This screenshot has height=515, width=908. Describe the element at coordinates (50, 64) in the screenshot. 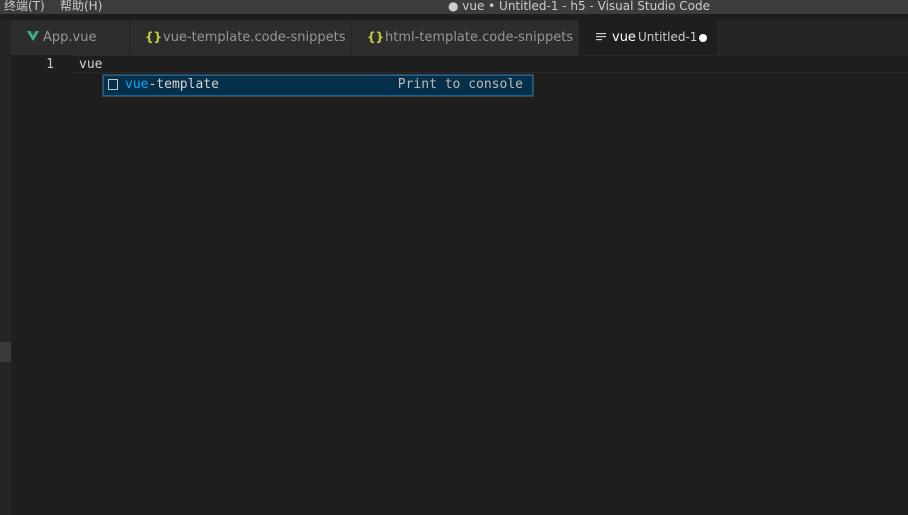

I see `line-number: 1` at that location.